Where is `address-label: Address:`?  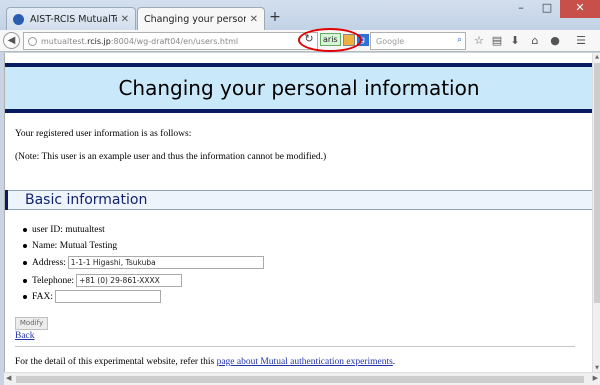 address-label: Address: is located at coordinates (49, 262).